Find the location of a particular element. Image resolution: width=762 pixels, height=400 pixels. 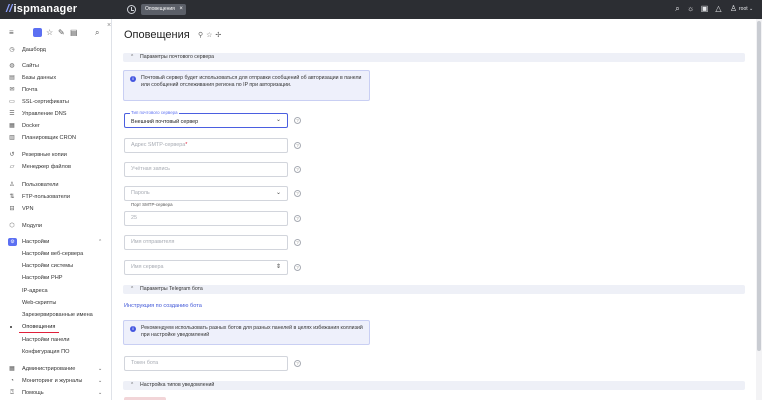

app-logo: //ispmanager is located at coordinates (41, 9).